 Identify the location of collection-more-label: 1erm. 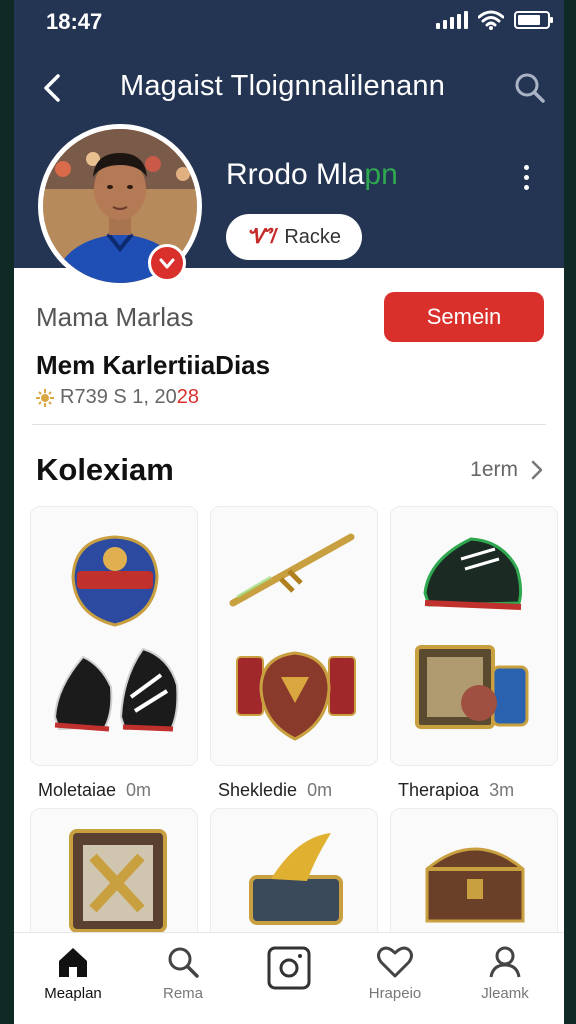
(494, 469).